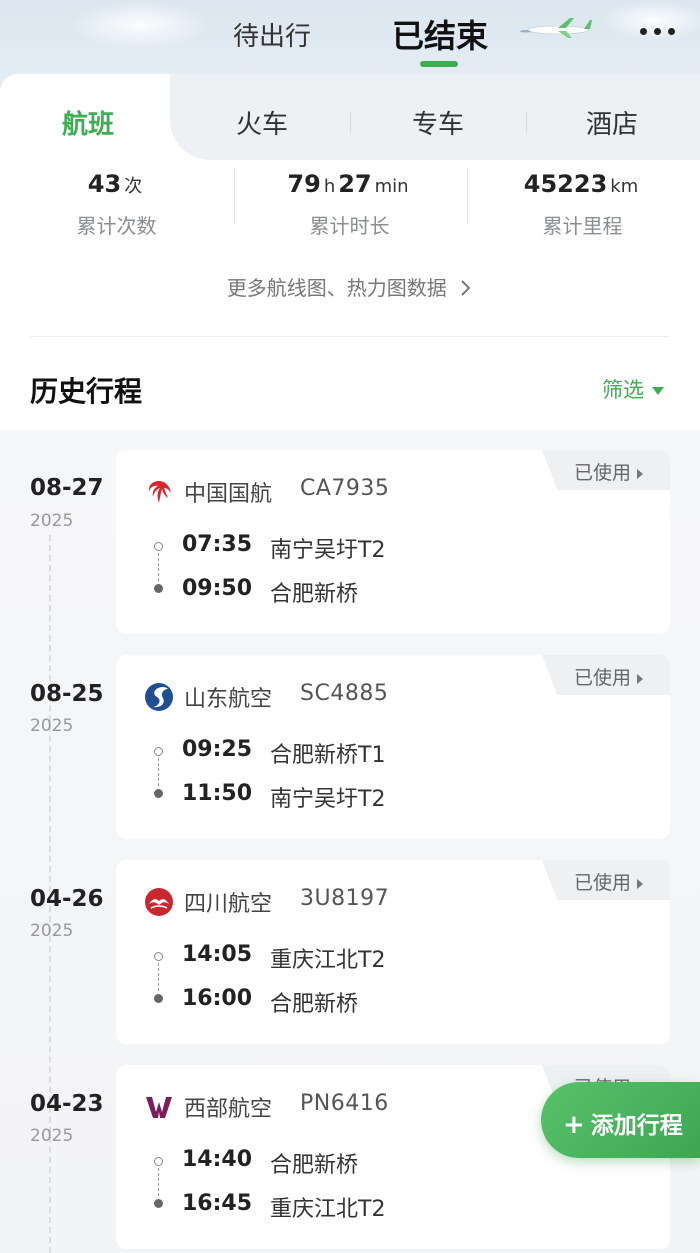 This screenshot has width=700, height=1253. I want to click on tab-car: 专车, so click(438, 122).